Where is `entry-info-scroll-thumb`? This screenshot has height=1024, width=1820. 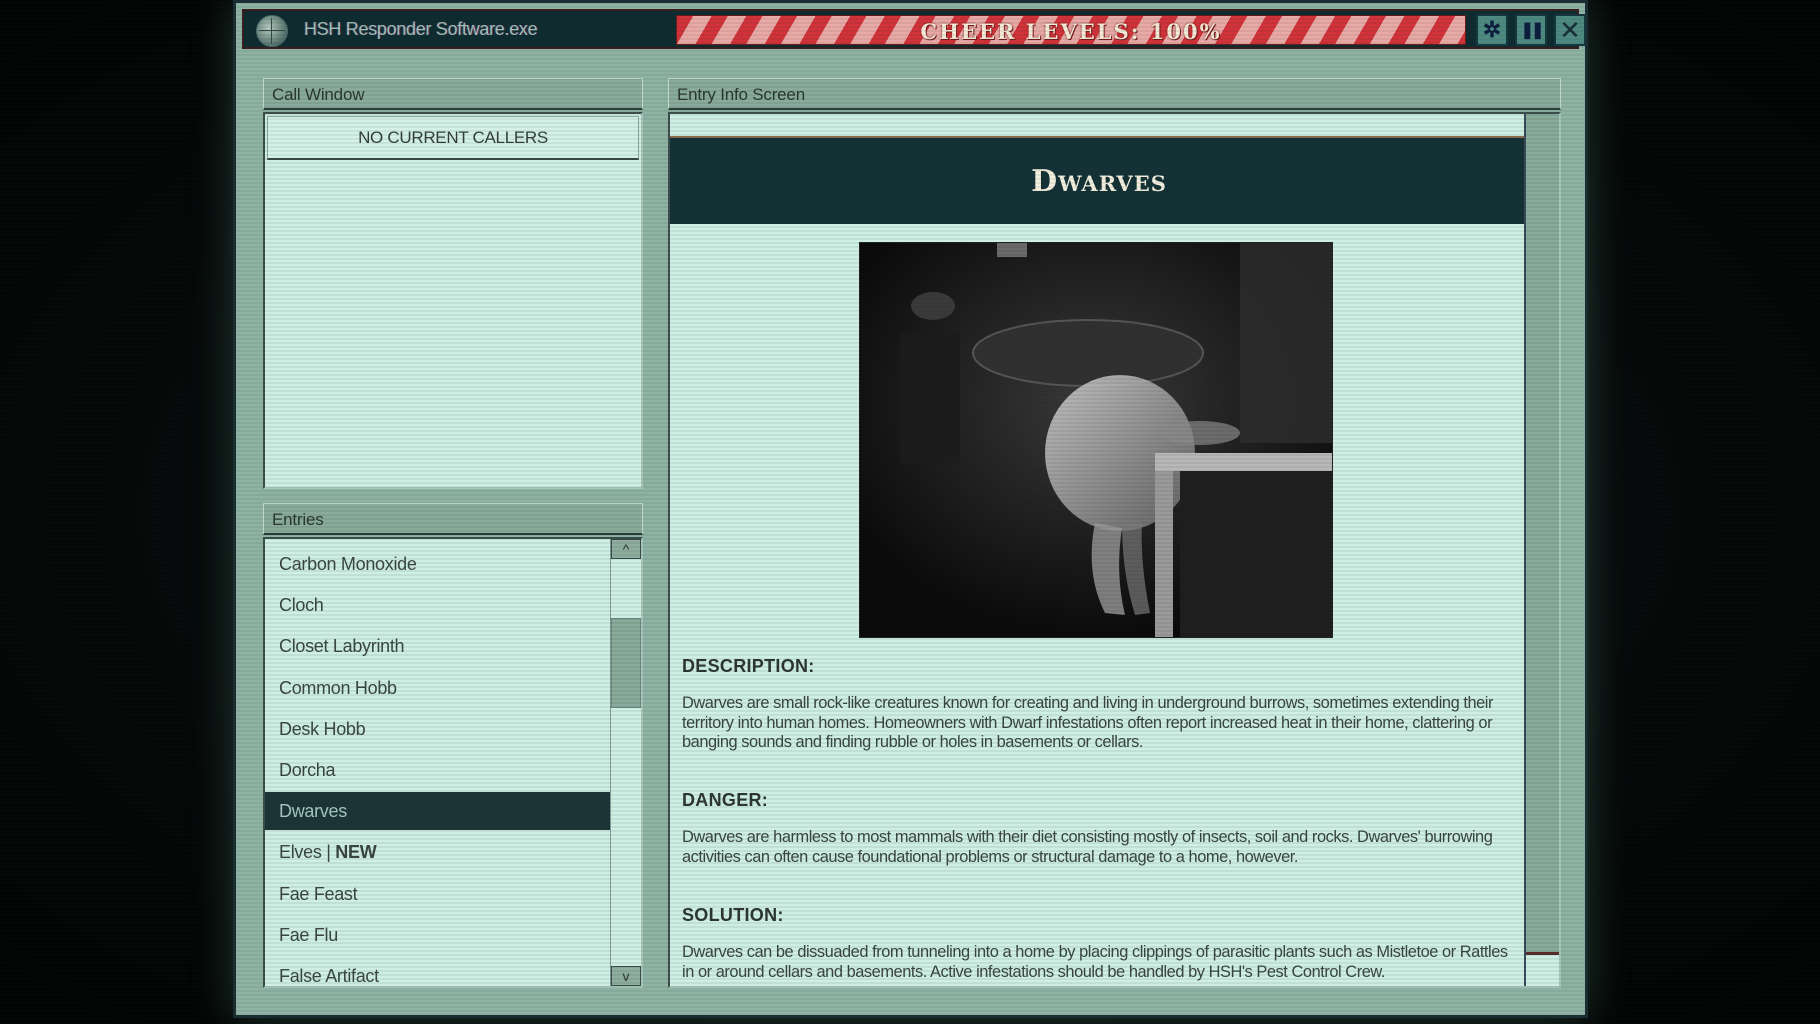
entry-info-scroll-thumb is located at coordinates (1542, 534).